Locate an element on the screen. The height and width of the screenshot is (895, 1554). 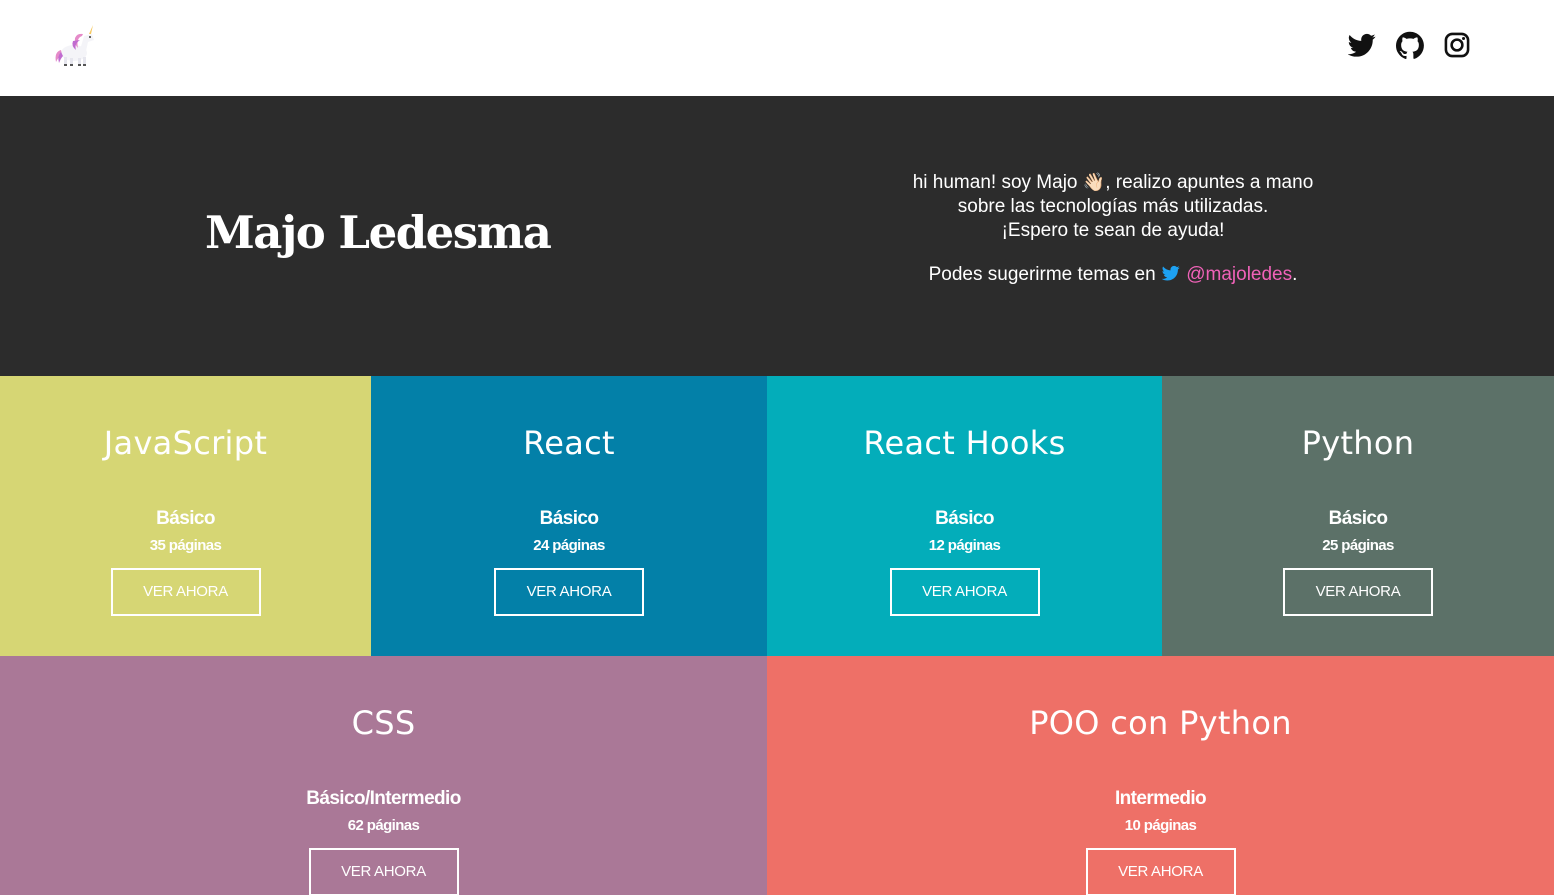
intro-text-continued: , realizo apuntes a mano is located at coordinates (1209, 182).